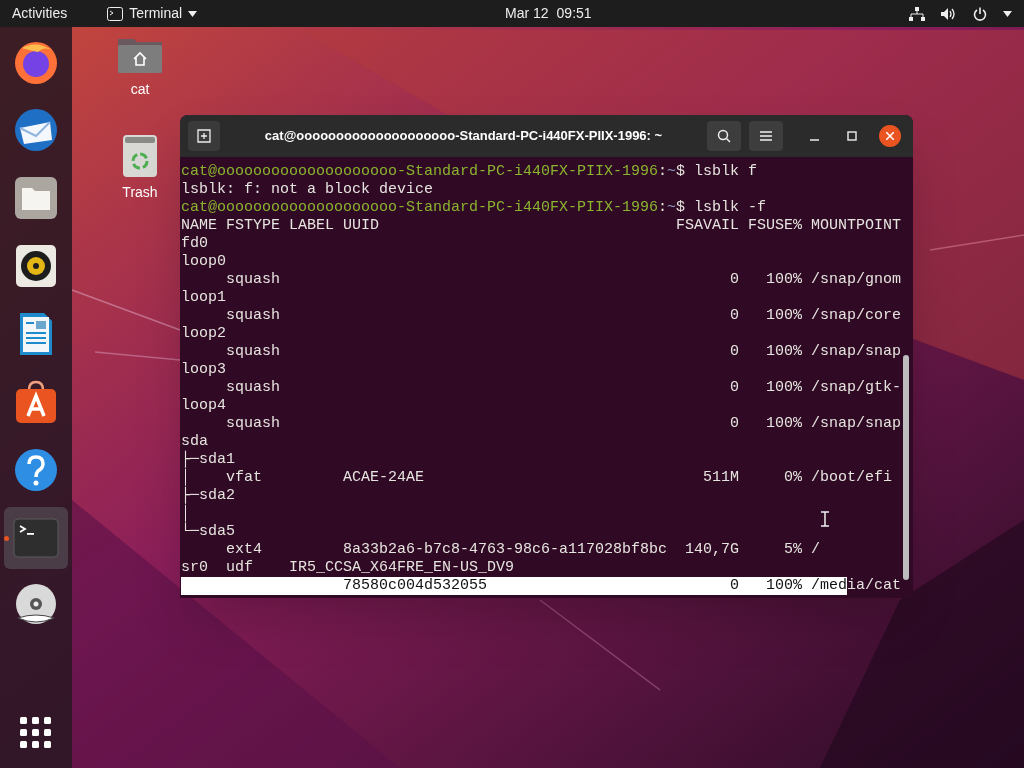 This screenshot has width=1024, height=768. What do you see at coordinates (563, 316) in the screenshot?
I see `output-text: squash 0 100% /snap/core` at bounding box center [563, 316].